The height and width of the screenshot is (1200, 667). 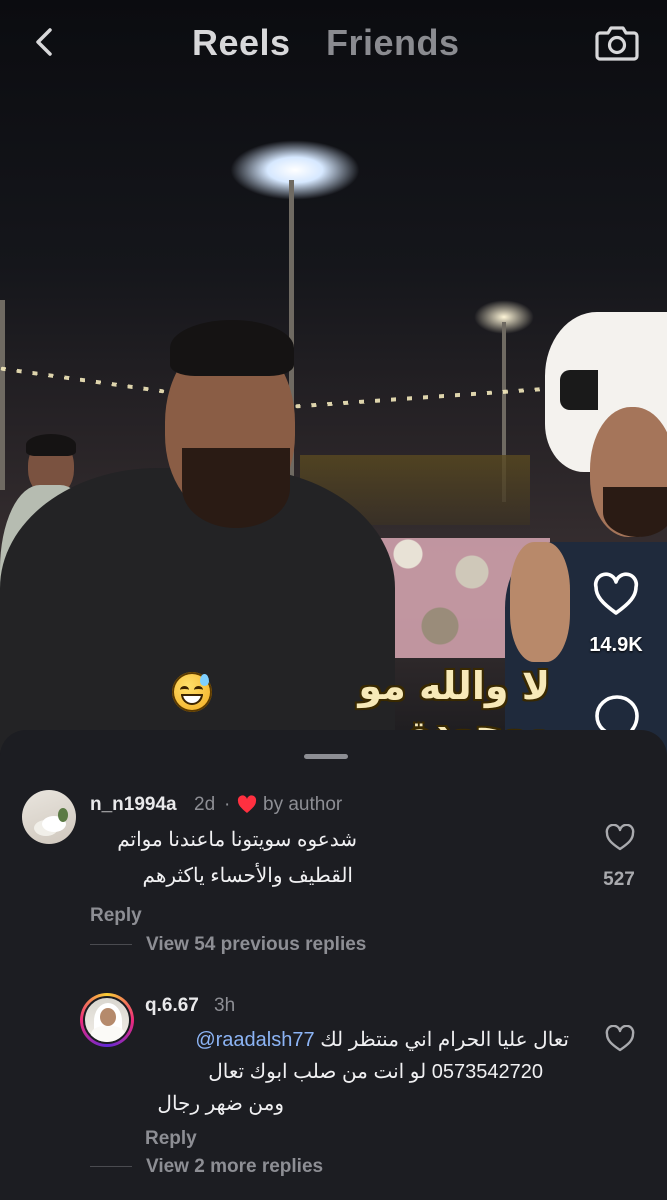 What do you see at coordinates (234, 1167) in the screenshot?
I see `view-more-replies: View 2 more replies` at bounding box center [234, 1167].